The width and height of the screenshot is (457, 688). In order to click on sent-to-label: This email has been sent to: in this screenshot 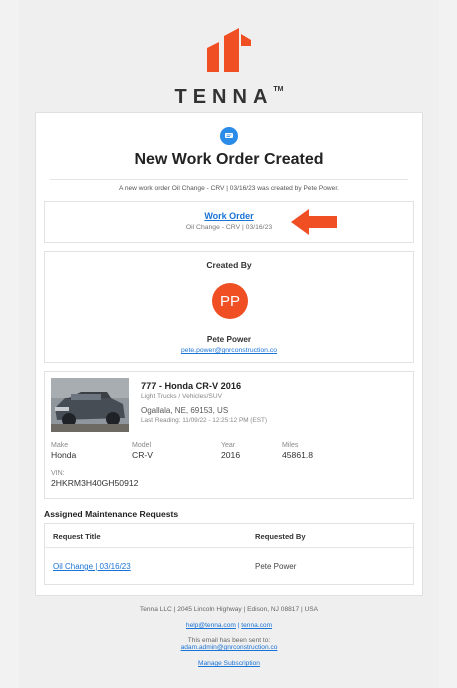, I will do `click(229, 640)`.